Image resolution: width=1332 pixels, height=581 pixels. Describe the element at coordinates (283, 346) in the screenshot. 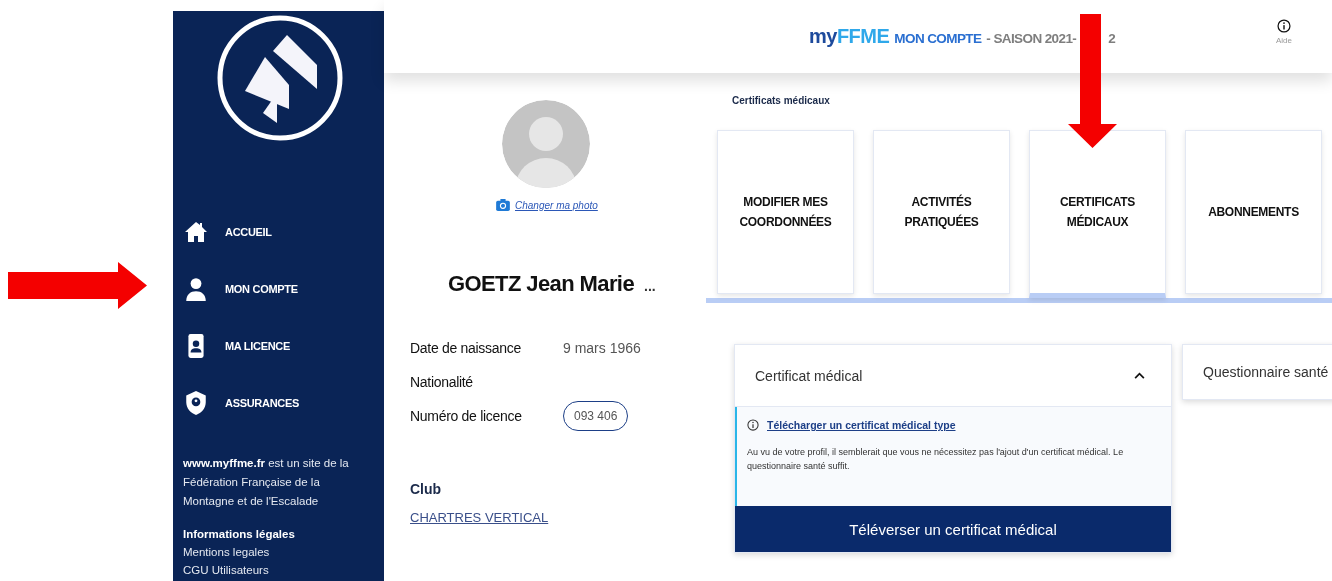

I see `nav-item: MA LICENCE` at that location.